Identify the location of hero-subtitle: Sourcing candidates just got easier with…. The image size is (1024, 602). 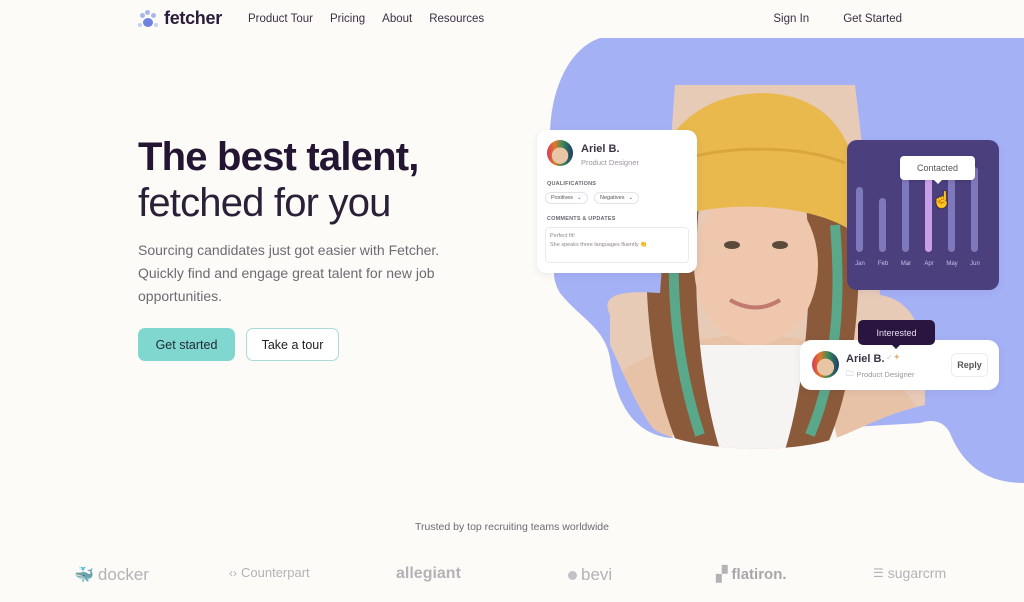
(289, 273).